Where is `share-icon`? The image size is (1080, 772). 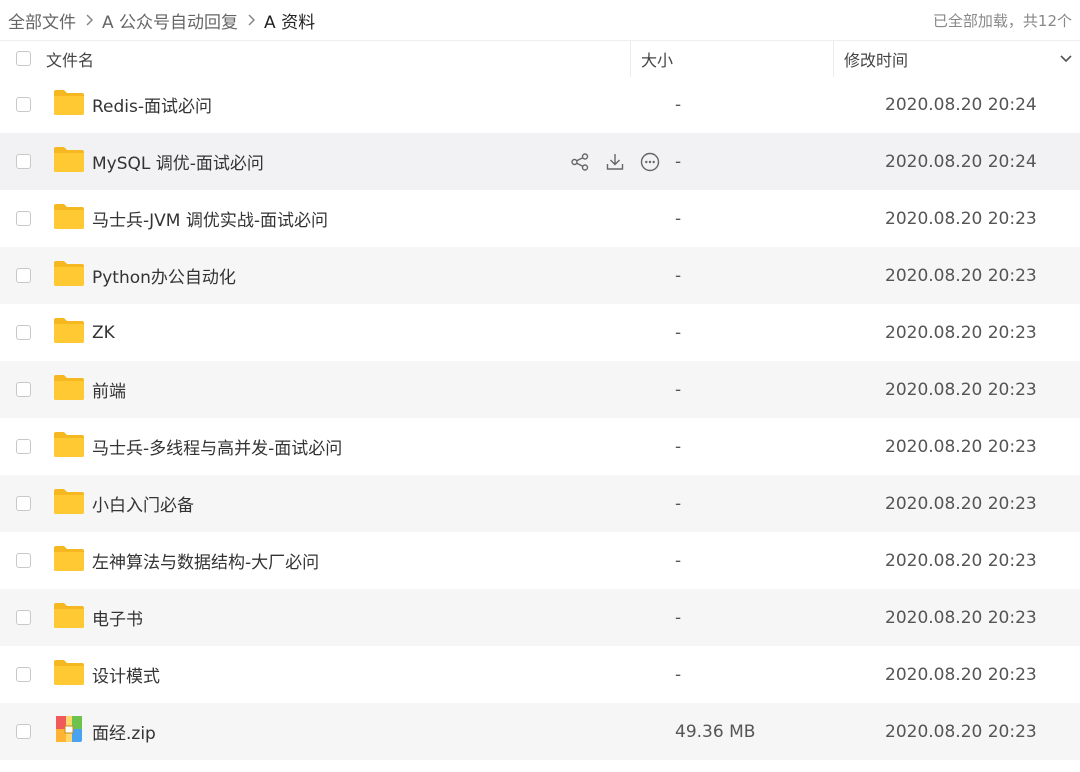 share-icon is located at coordinates (579, 162).